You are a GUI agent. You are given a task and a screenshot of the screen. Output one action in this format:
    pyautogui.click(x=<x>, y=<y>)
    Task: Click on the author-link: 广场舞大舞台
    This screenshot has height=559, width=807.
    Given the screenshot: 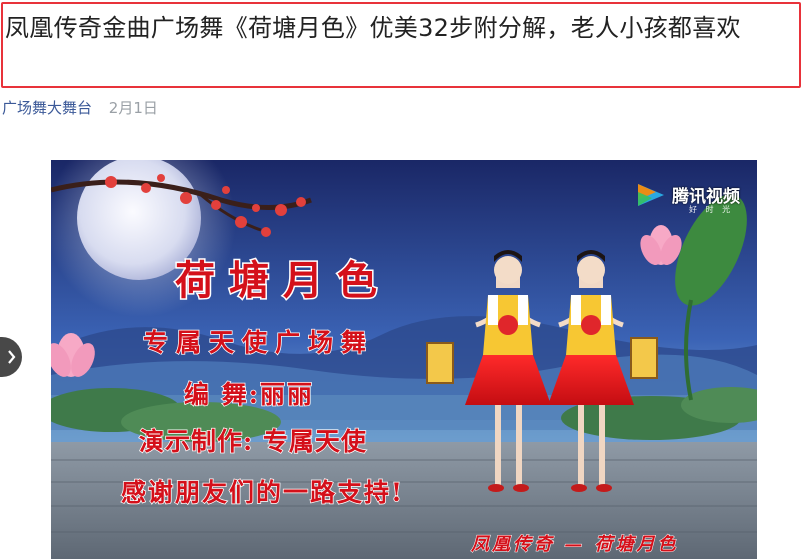 What is the action you would take?
    pyautogui.click(x=47, y=108)
    